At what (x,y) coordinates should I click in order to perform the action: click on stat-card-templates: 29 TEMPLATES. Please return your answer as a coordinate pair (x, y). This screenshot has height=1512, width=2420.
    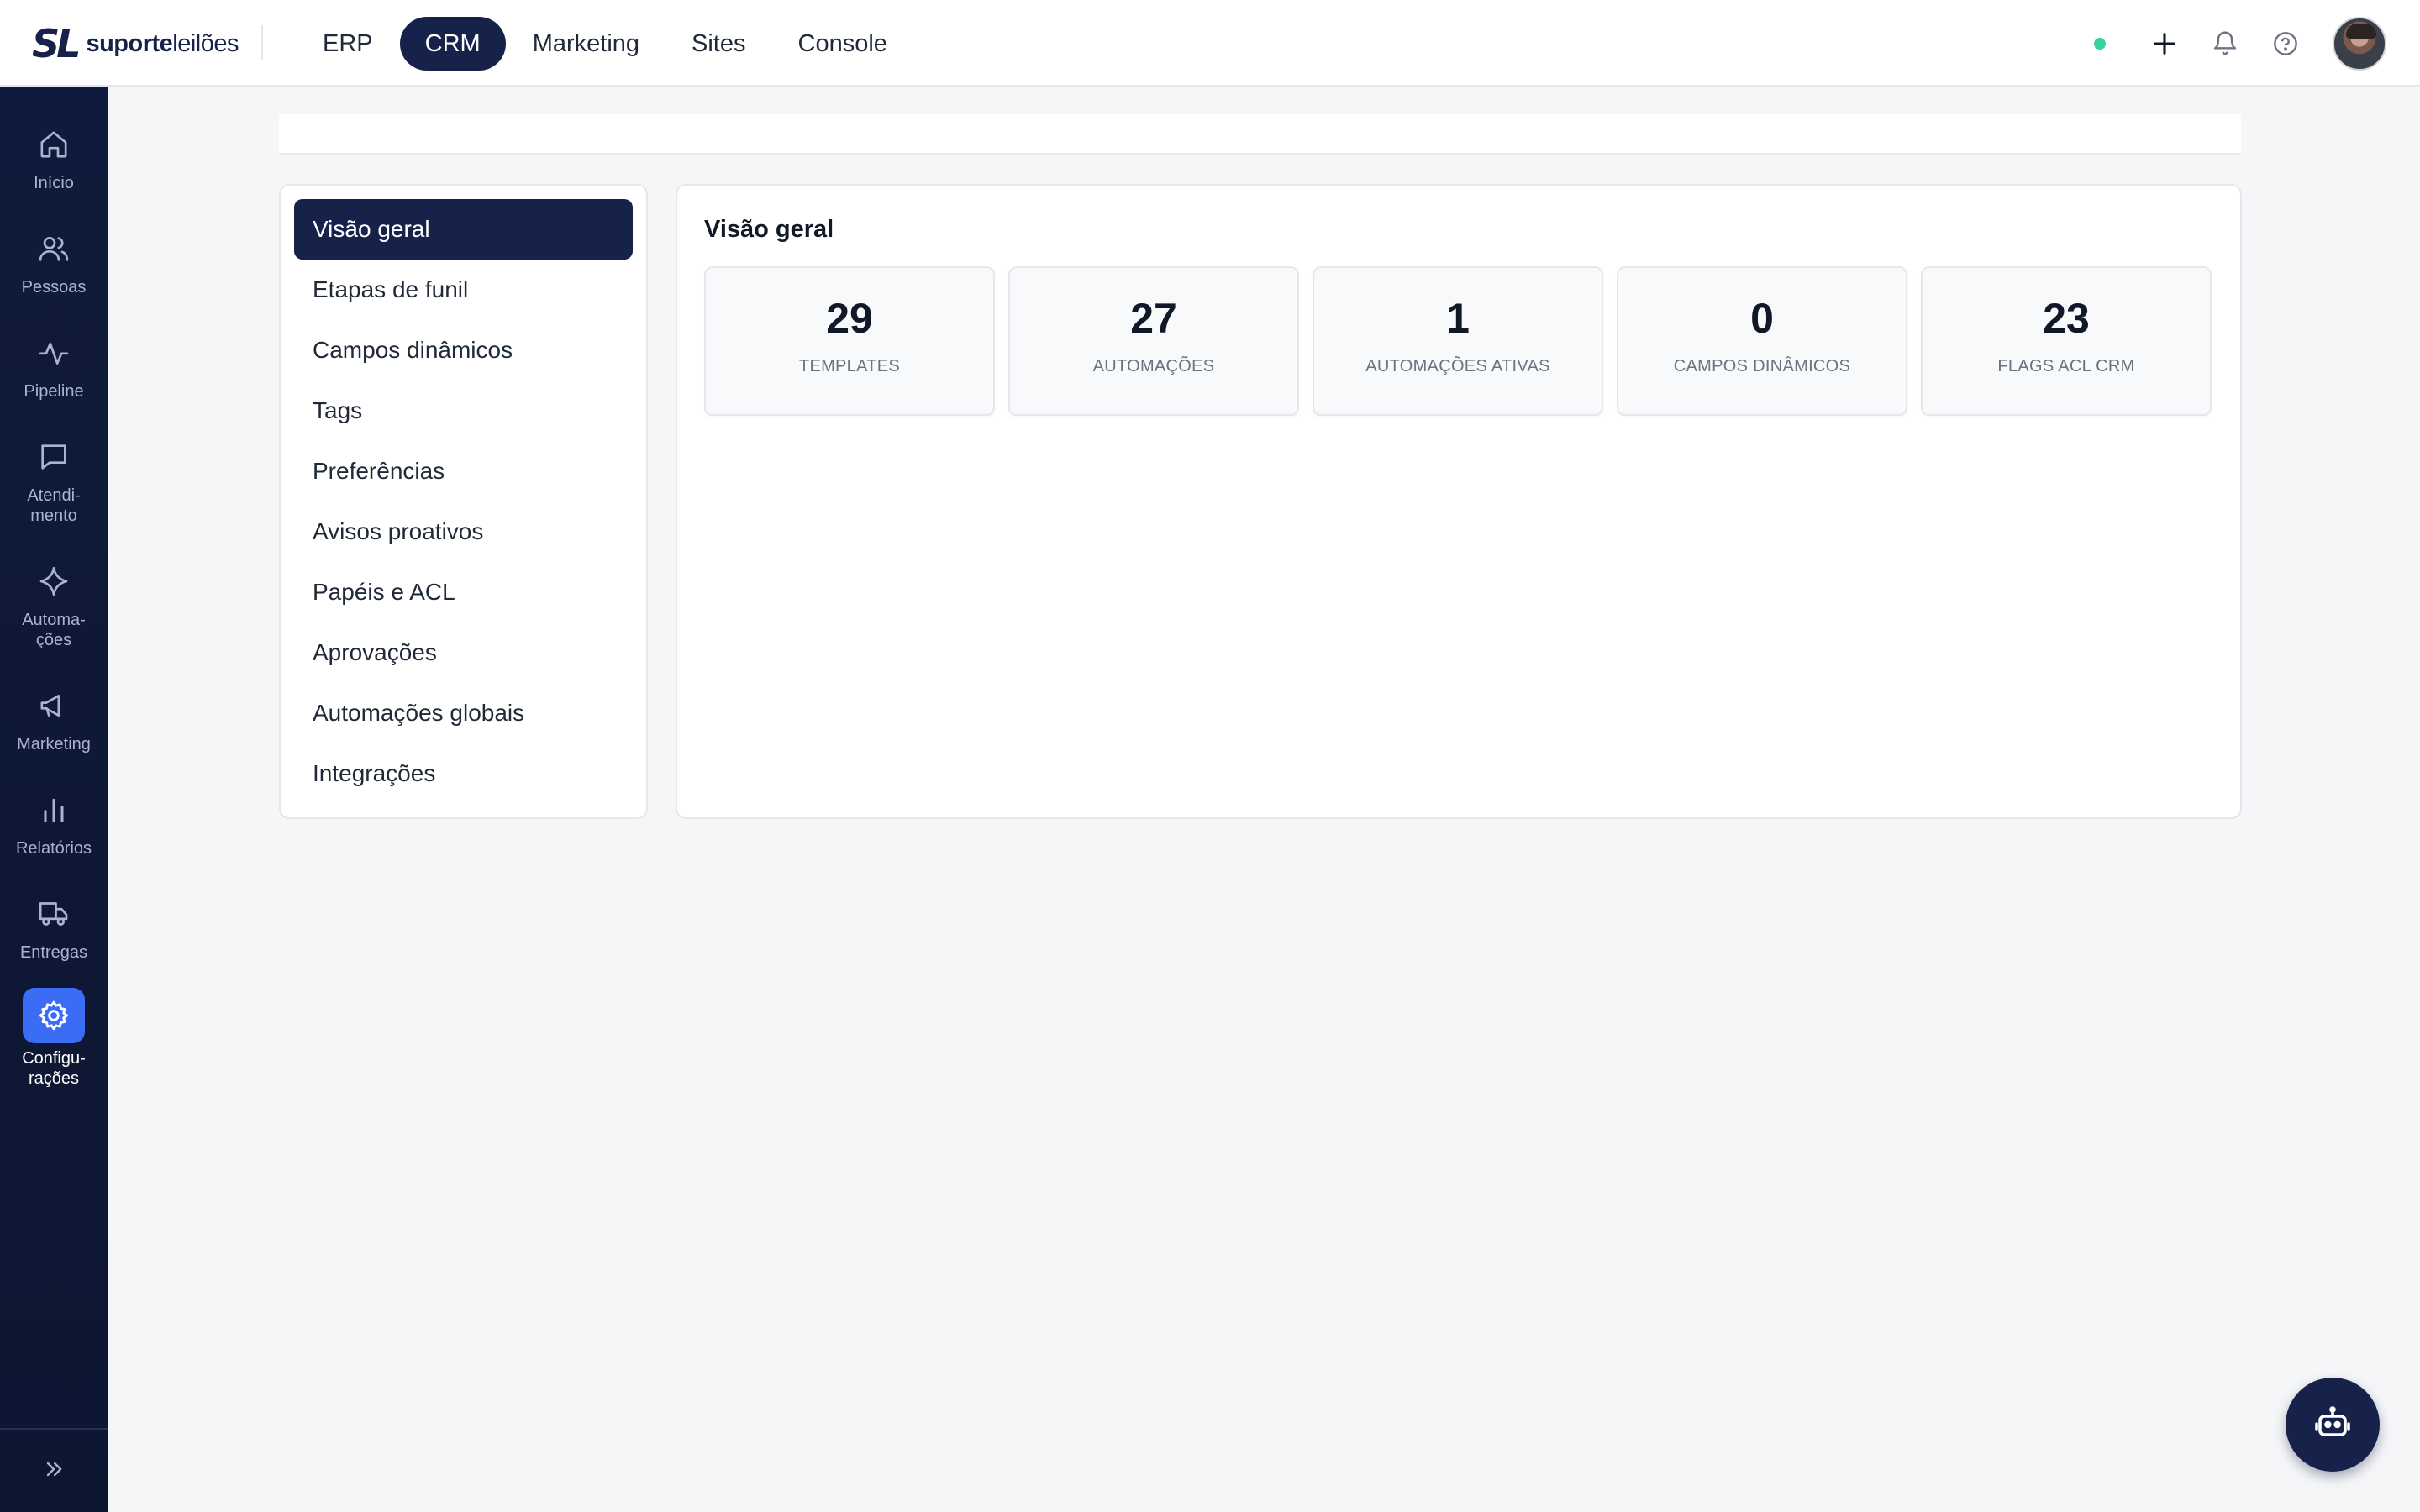
    Looking at the image, I should click on (849, 341).